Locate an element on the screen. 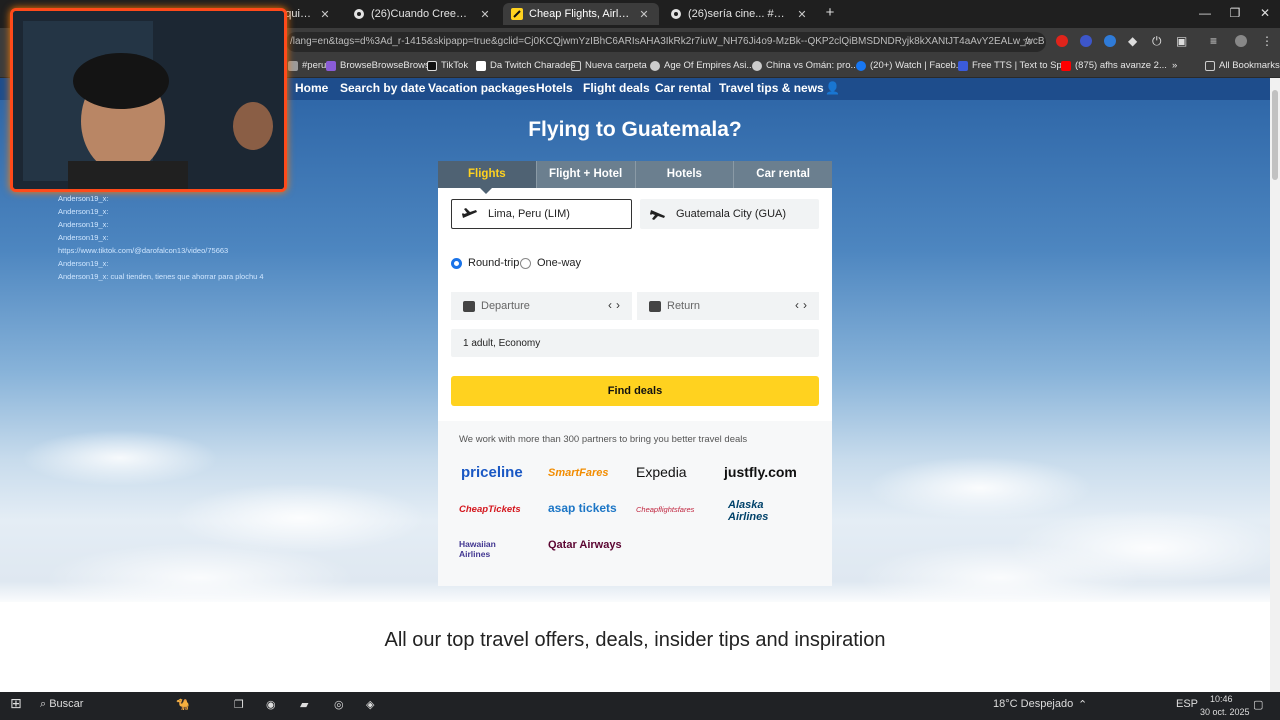 This screenshot has width=1280, height=720. airplane-landing-icon is located at coordinates (657, 215).